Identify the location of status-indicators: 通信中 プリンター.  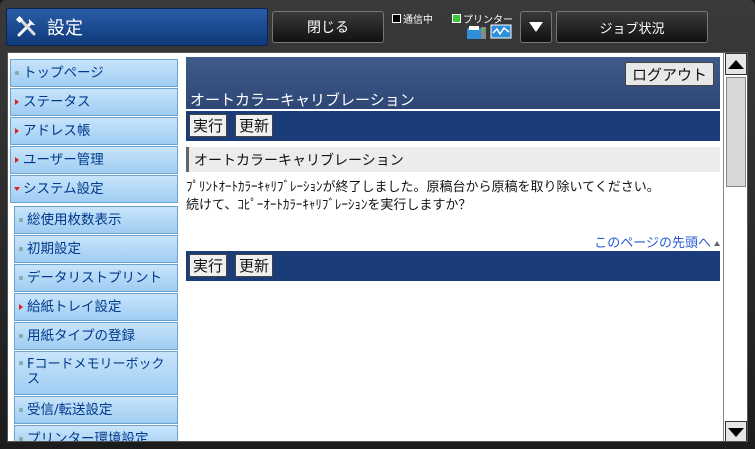
(453, 27).